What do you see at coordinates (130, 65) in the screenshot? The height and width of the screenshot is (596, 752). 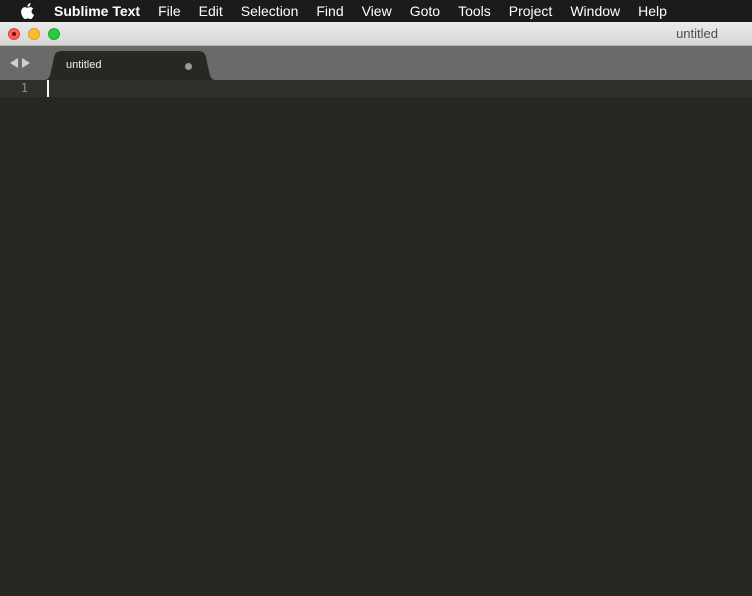 I see `tab-untitled: untitled` at bounding box center [130, 65].